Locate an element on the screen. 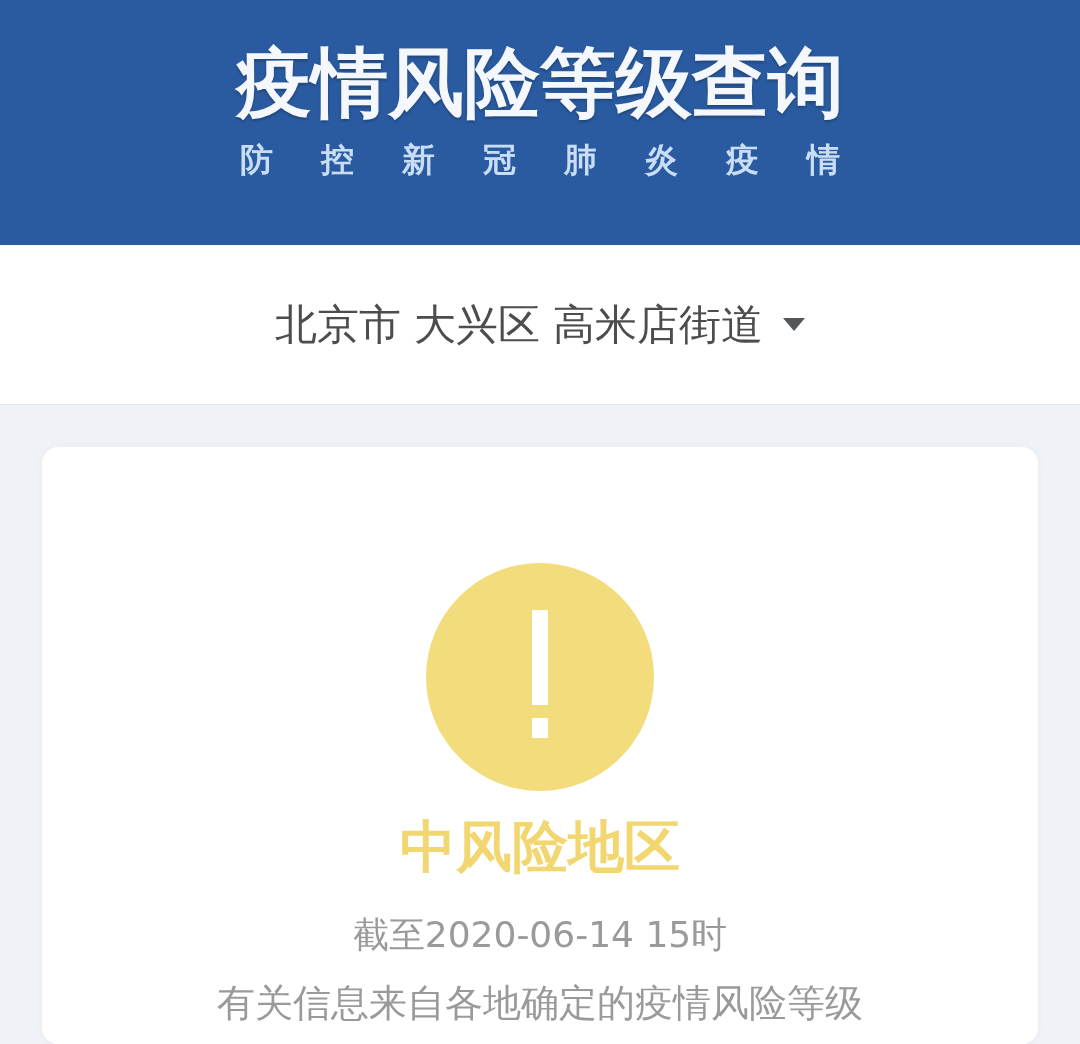  update-time: 截至2020-06-14 15时 is located at coordinates (540, 935).